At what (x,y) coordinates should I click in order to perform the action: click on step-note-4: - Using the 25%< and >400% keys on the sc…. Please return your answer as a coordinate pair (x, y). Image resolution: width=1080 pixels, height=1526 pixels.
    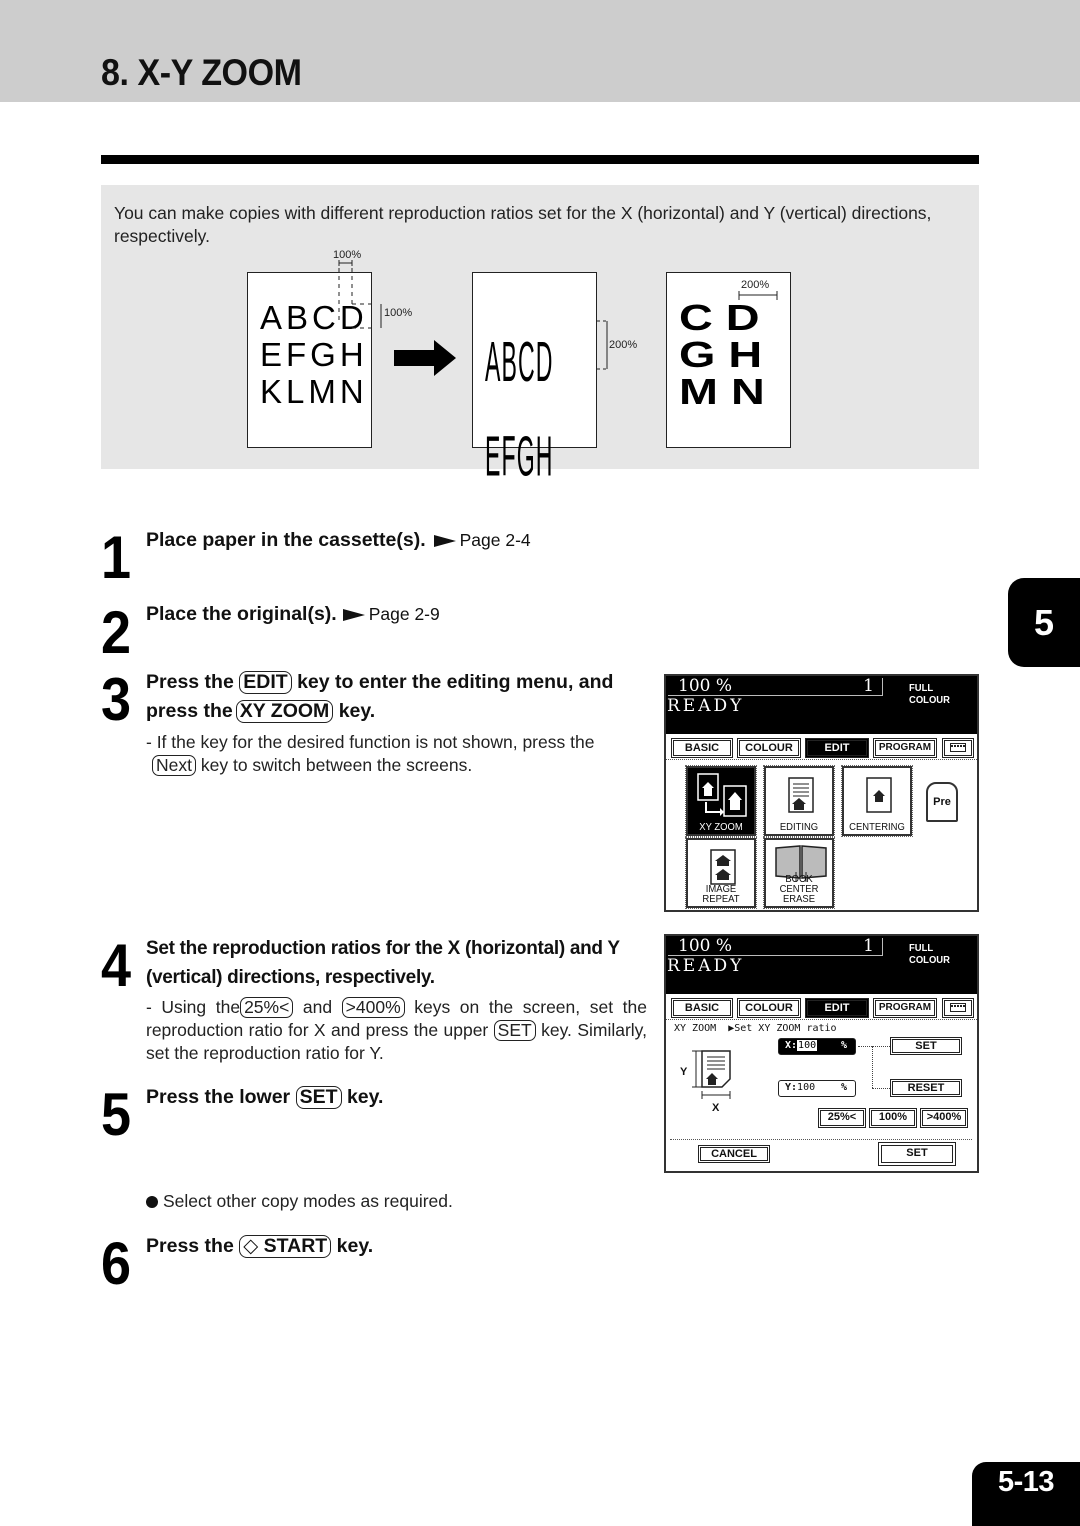
    Looking at the image, I should click on (396, 1030).